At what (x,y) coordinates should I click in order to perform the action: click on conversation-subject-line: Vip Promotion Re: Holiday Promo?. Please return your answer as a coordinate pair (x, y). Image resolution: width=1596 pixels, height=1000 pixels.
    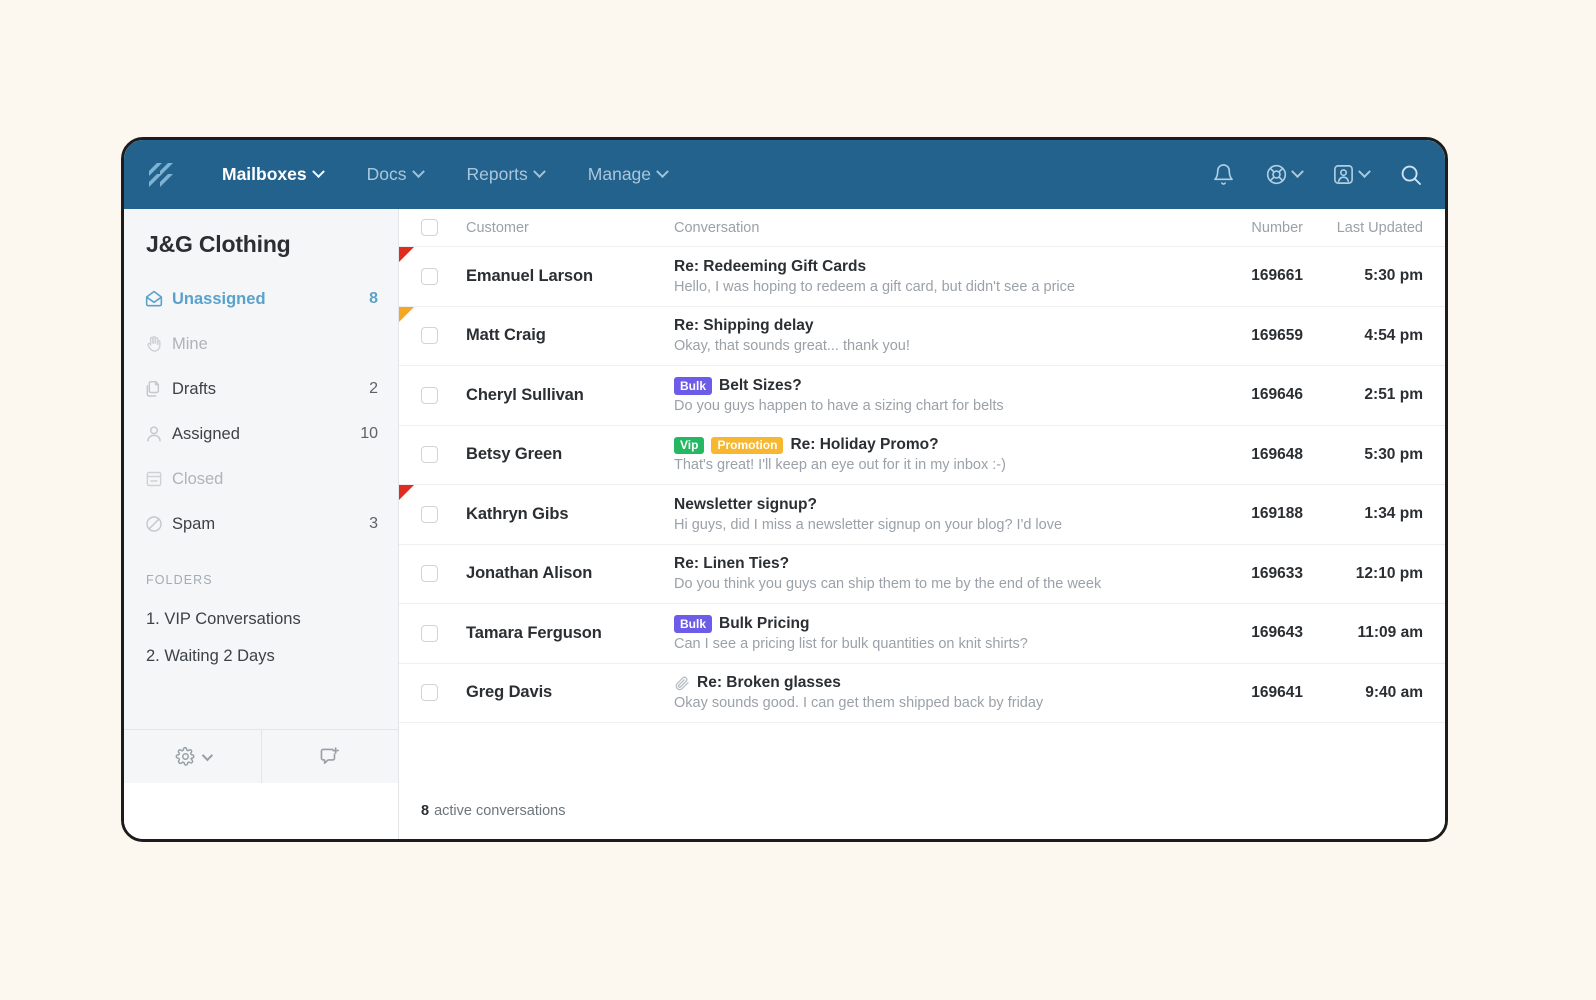
    Looking at the image, I should click on (927, 445).